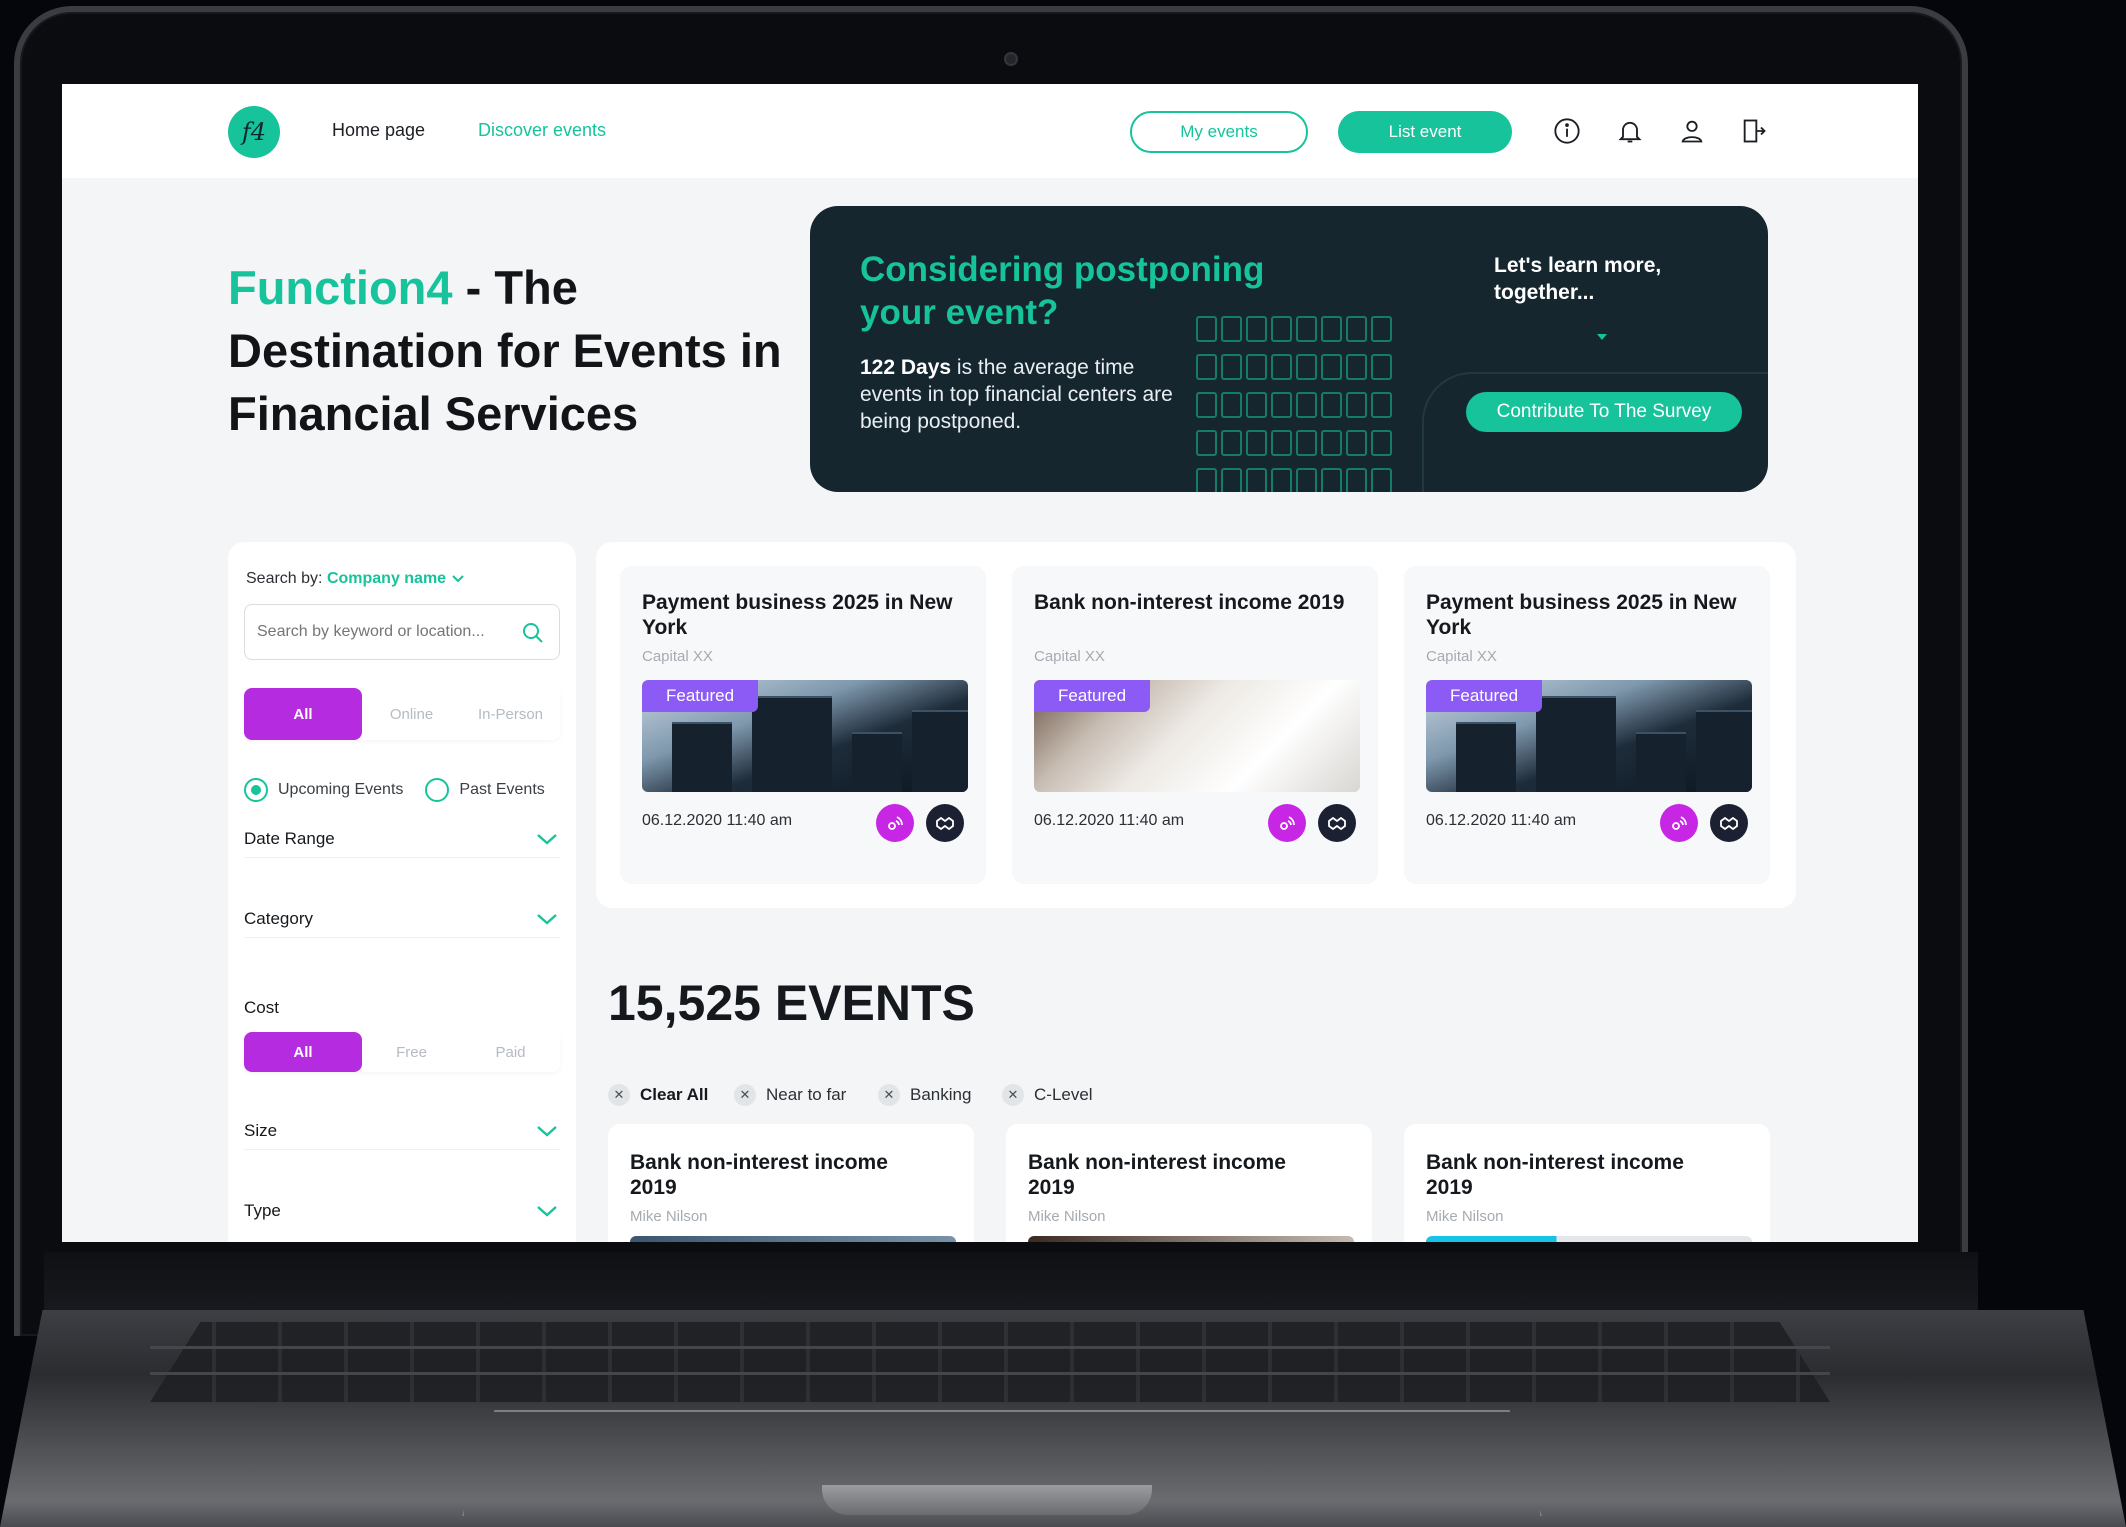 The height and width of the screenshot is (1527, 2126). I want to click on contribute-survey-button: Contribute To The Survey, so click(1604, 412).